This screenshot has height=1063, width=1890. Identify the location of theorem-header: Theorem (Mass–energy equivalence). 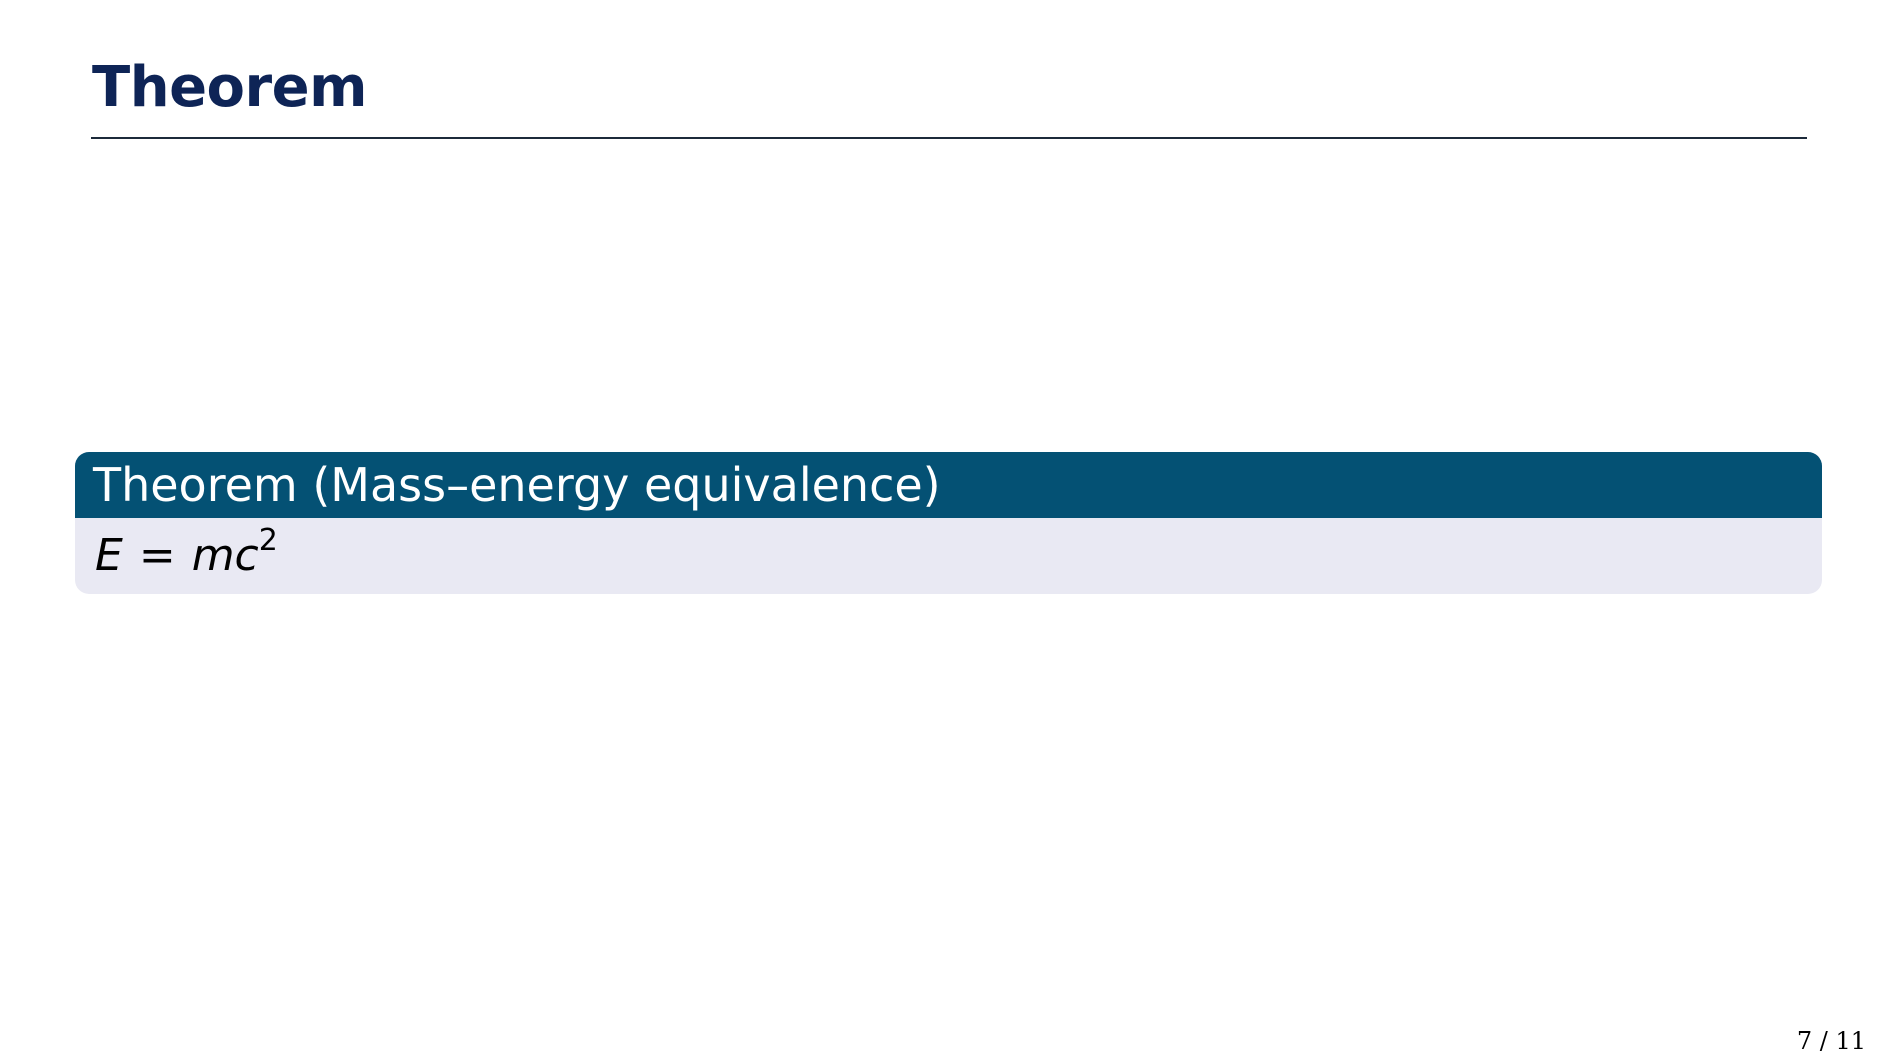
(948, 485).